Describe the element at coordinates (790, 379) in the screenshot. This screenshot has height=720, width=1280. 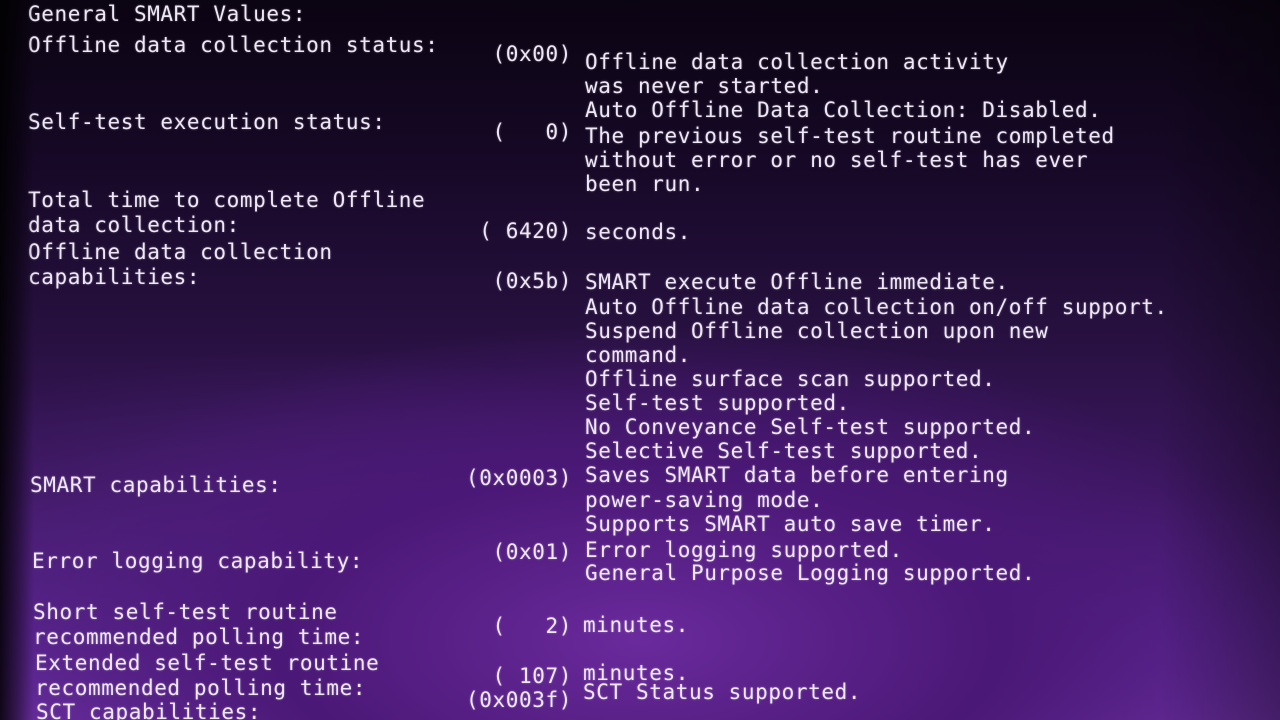
I see `offline-caps-desc-line: Offline surface scan supported.` at that location.